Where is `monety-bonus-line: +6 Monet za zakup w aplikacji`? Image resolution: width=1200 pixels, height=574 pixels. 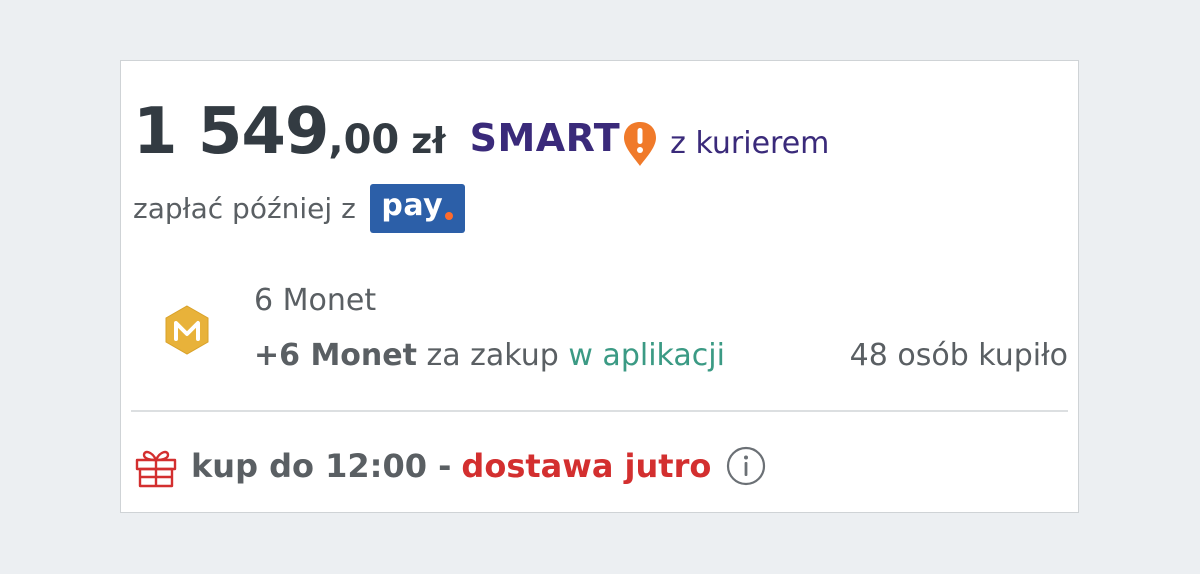
monety-bonus-line: +6 Monet za zakup w aplikacji is located at coordinates (489, 355).